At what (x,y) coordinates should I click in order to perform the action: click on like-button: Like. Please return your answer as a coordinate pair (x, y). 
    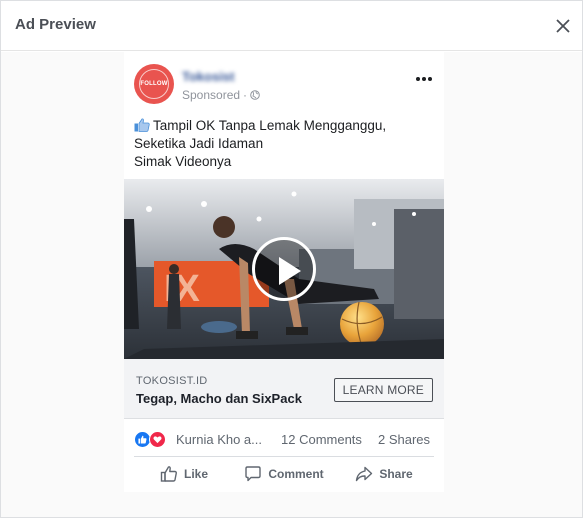
    Looking at the image, I should click on (184, 474).